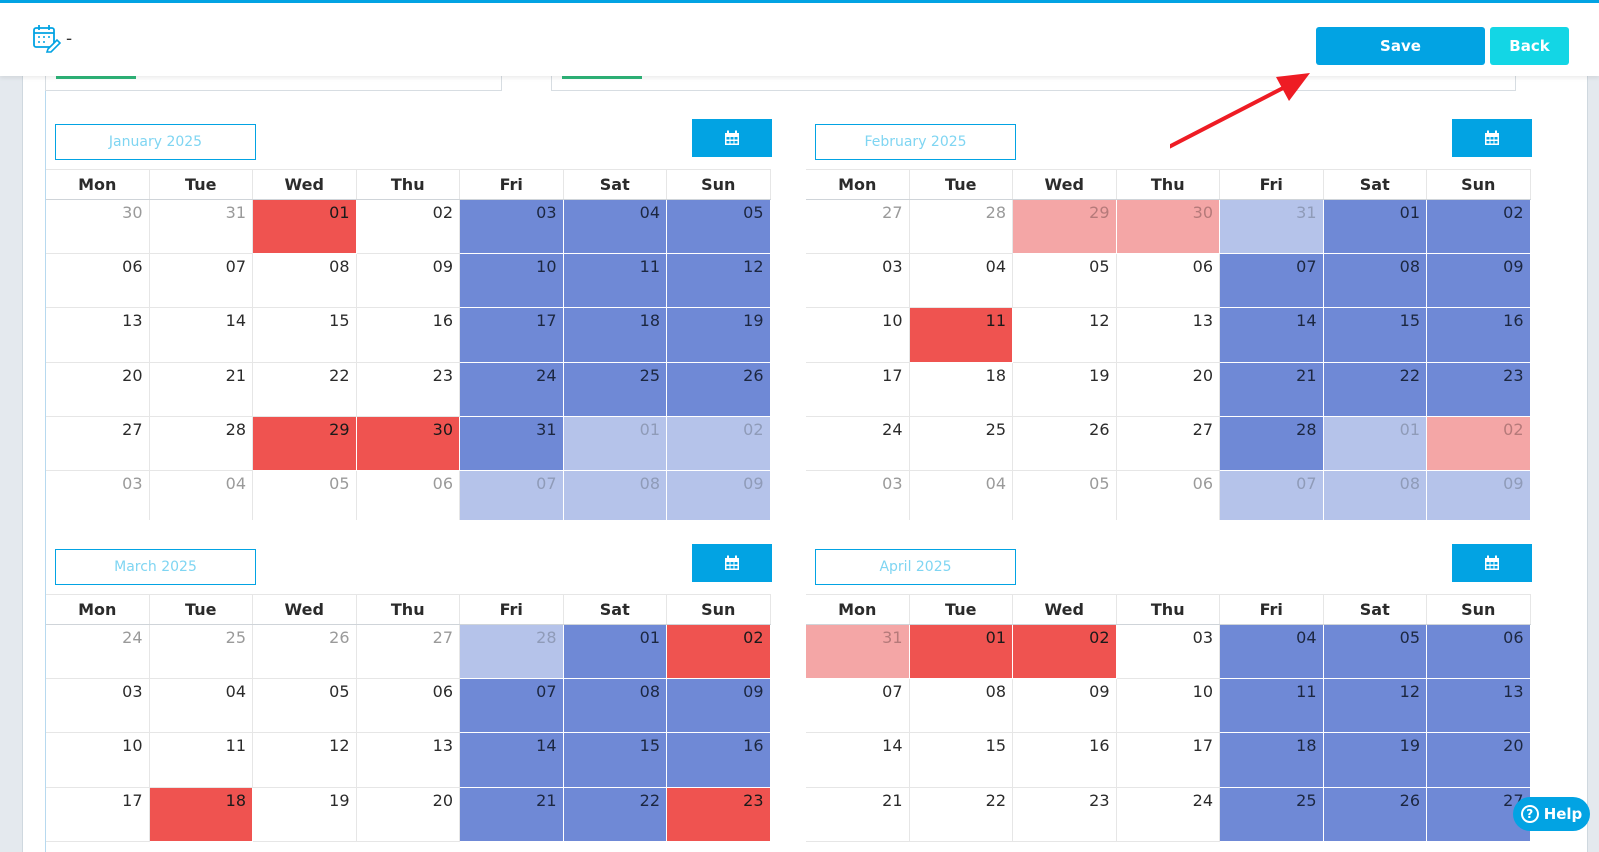 This screenshot has width=1599, height=852. I want to click on day-cell: 17, so click(98, 814).